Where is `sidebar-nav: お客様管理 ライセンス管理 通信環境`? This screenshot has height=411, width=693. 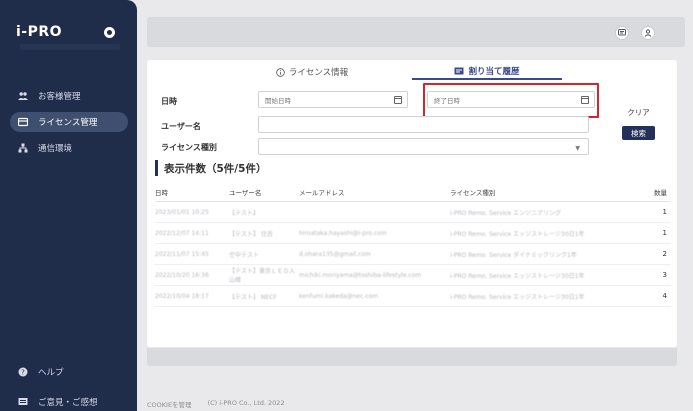 sidebar-nav: お客様管理 ライセンス管理 通信環境 is located at coordinates (69, 125).